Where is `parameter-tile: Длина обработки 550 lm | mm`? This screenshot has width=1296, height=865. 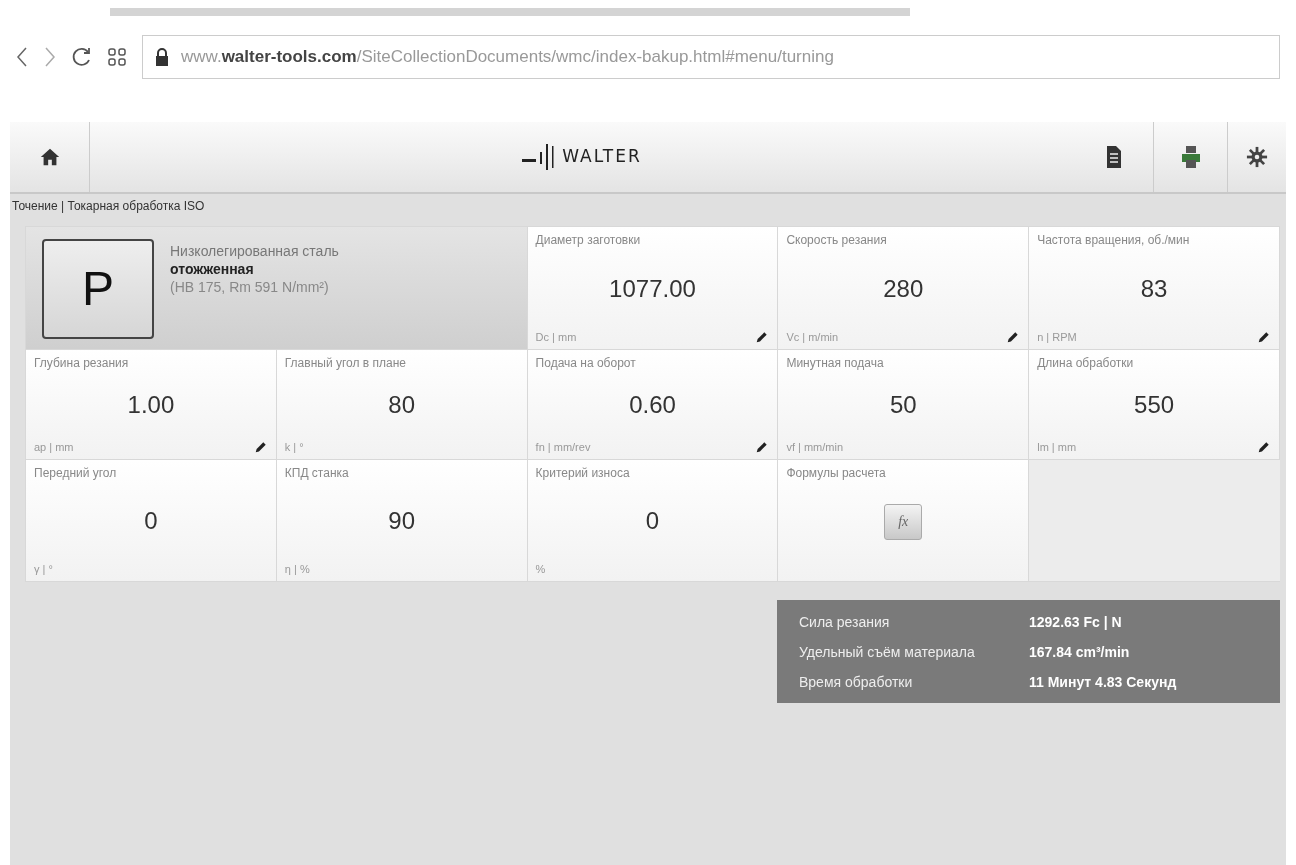
parameter-tile: Длина обработки 550 lm | mm is located at coordinates (1154, 405).